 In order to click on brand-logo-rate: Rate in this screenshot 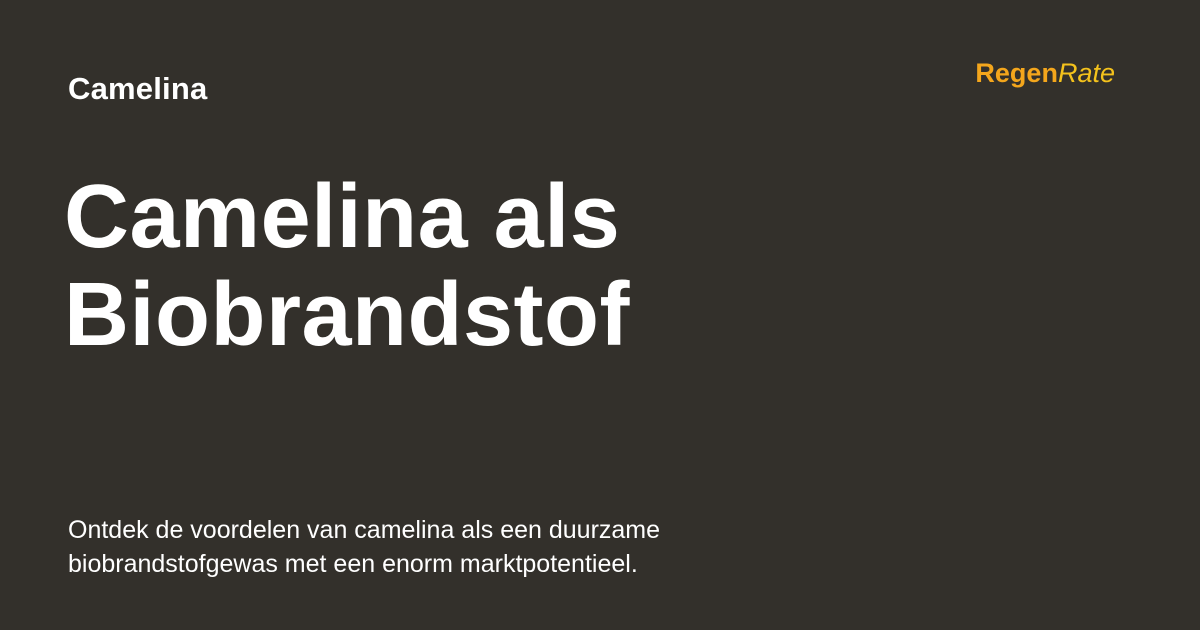, I will do `click(1086, 73)`.